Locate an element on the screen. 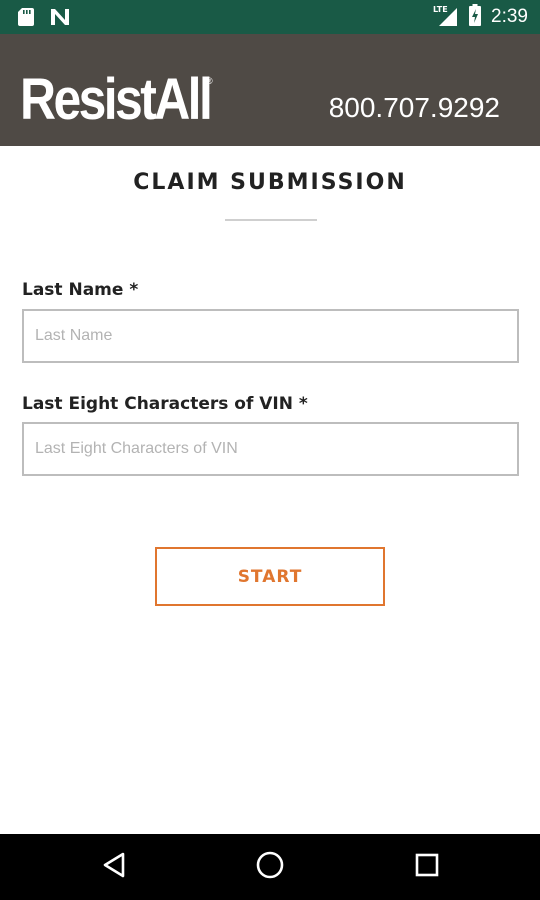  vin-label: Last Eight Characters of VIN * is located at coordinates (165, 404).